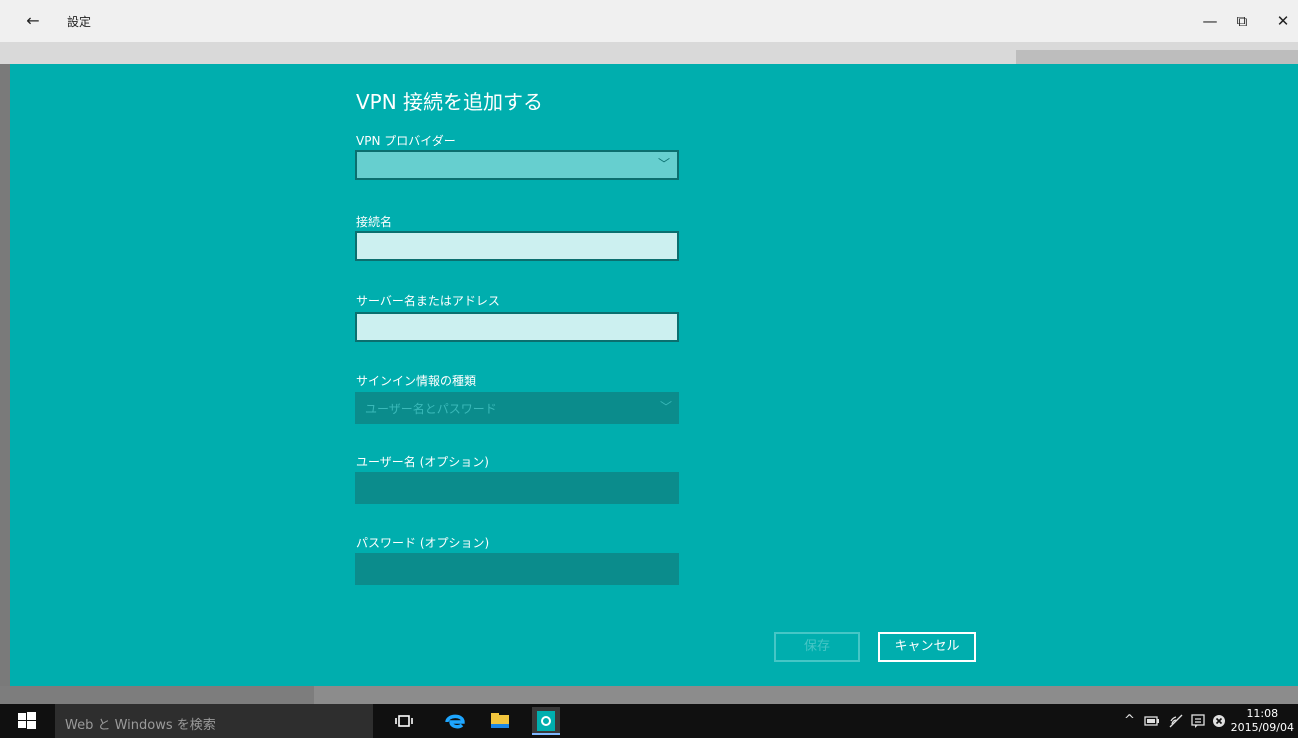 This screenshot has width=1298, height=738. I want to click on taskbar: Web と Windows を検索 ^ 11:08 2015/09/04, so click(649, 721).